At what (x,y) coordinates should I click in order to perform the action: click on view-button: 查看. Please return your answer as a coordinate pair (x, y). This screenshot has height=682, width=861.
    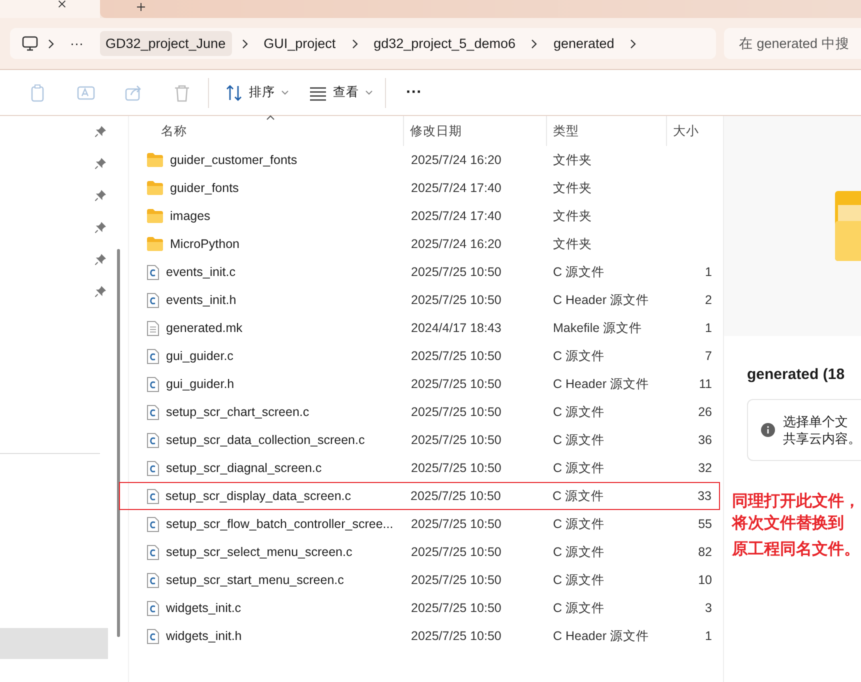
    Looking at the image, I should click on (341, 93).